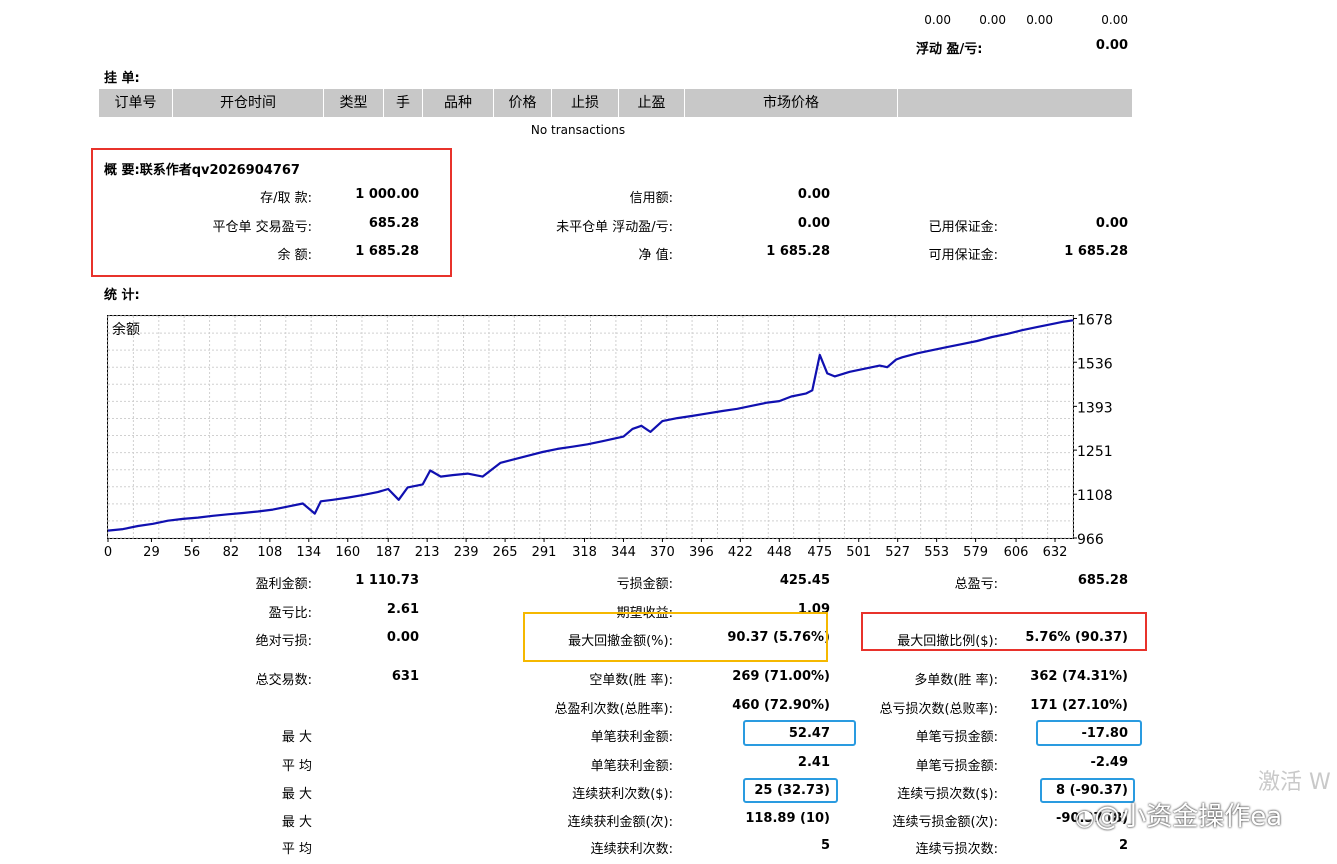 This screenshot has height=864, width=1337. I want to click on x-tick-label: 396, so click(701, 552).